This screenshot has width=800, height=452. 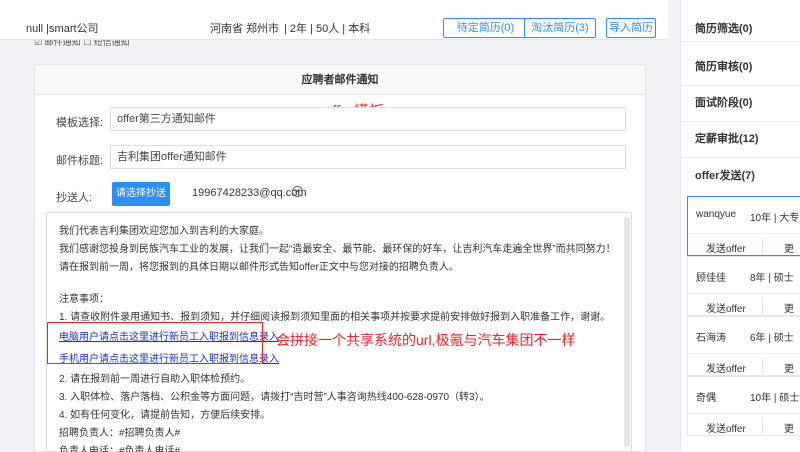 What do you see at coordinates (740, 21) in the screenshot?
I see `stage-resume-screening: 简历筛选(0)` at bounding box center [740, 21].